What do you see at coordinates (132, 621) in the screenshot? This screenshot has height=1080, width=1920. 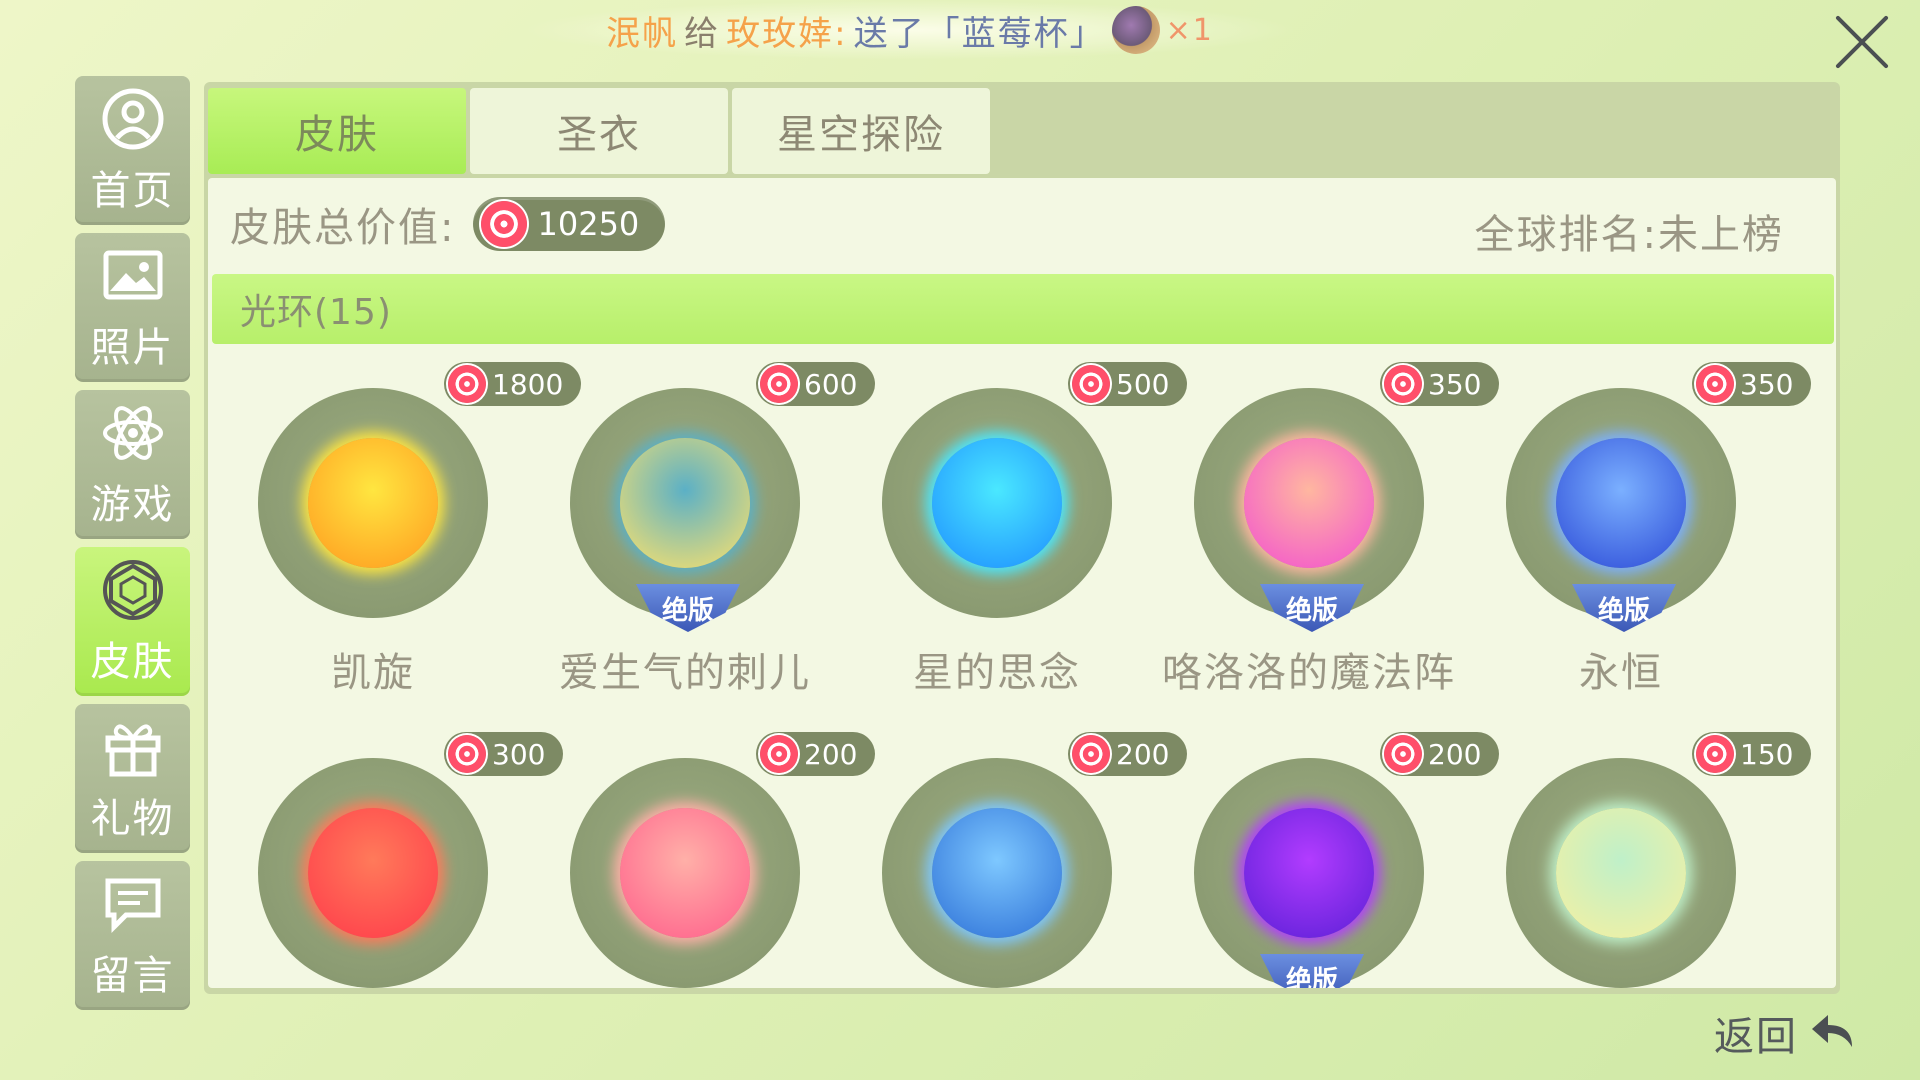 I see `sidebar-item-skins: 皮肤` at bounding box center [132, 621].